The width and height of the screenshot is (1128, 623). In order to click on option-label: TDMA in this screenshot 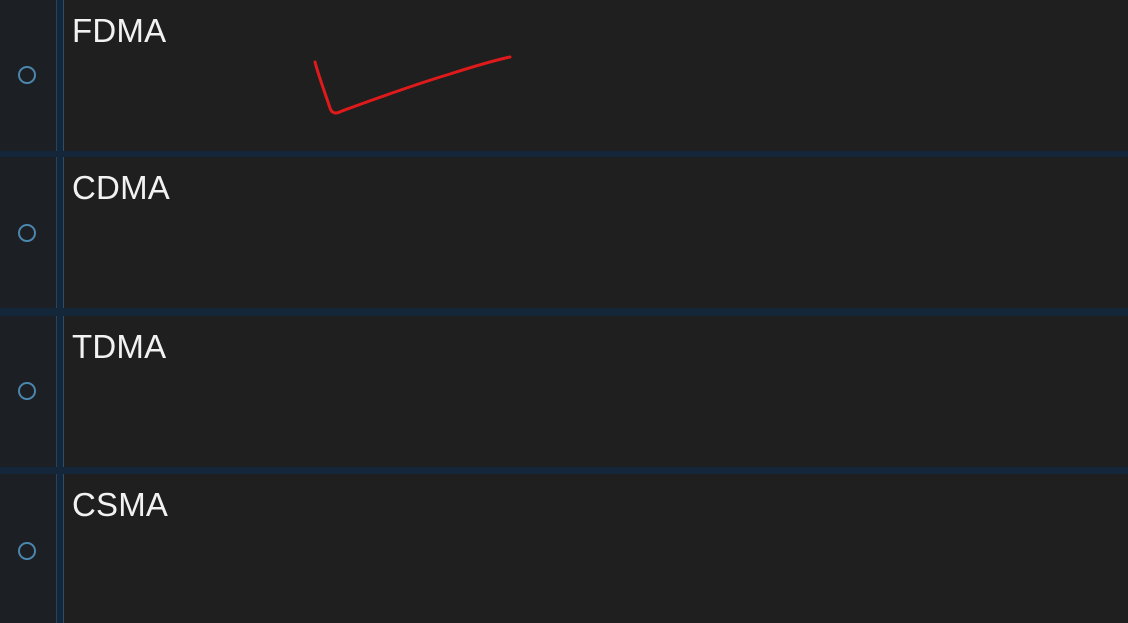, I will do `click(119, 346)`.